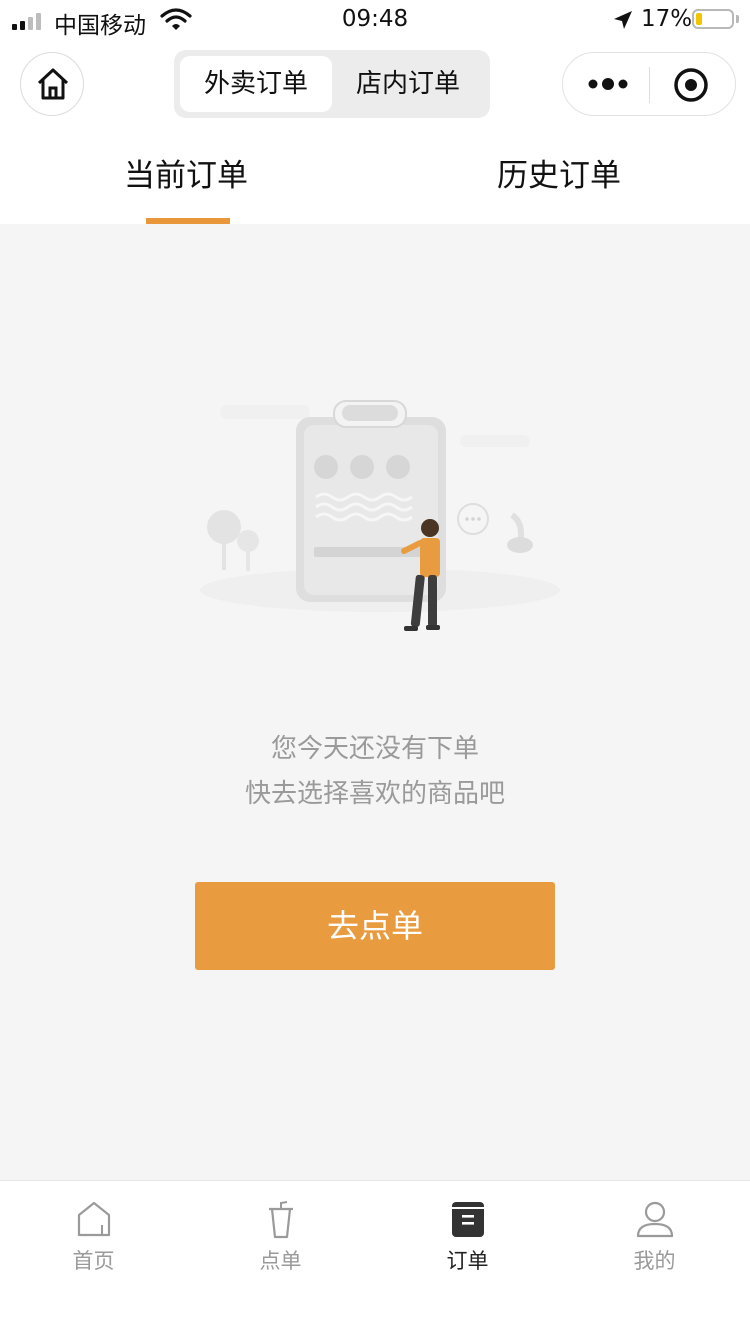 Image resolution: width=750 pixels, height=1335 pixels. I want to click on go-order-button: 去点单, so click(375, 926).